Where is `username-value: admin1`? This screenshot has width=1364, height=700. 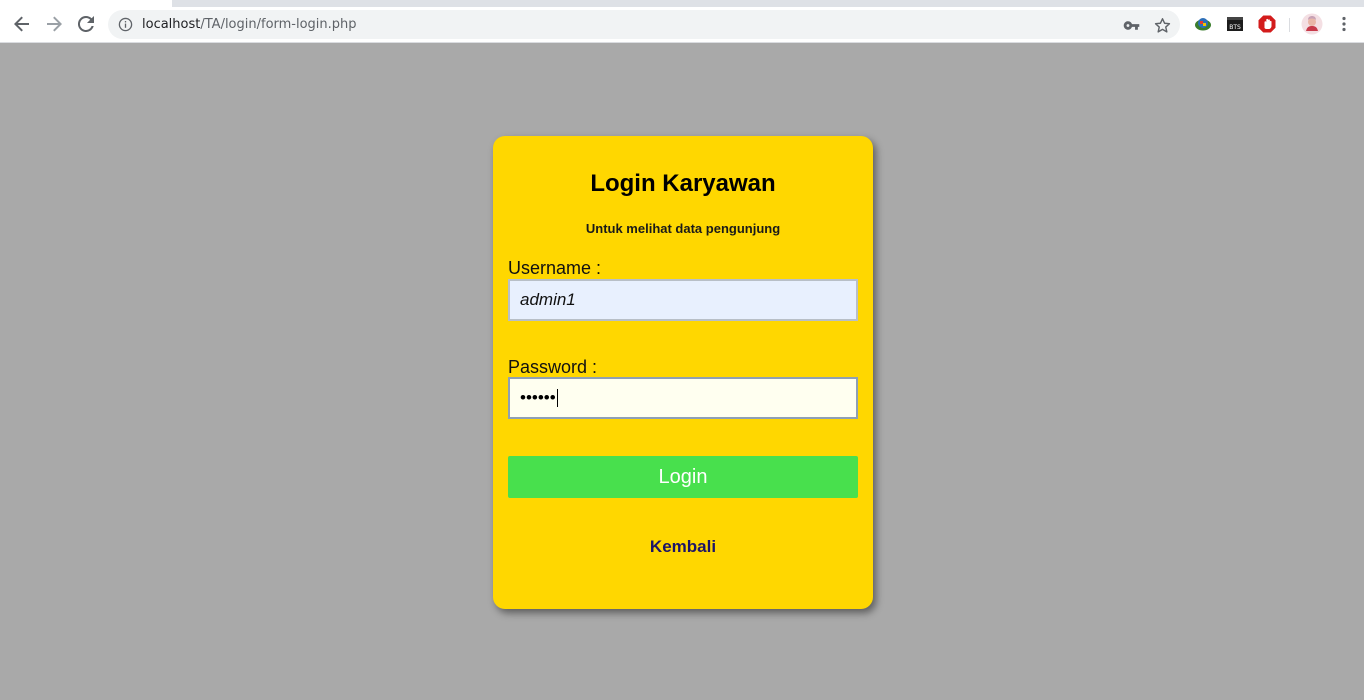
username-value: admin1 is located at coordinates (548, 299).